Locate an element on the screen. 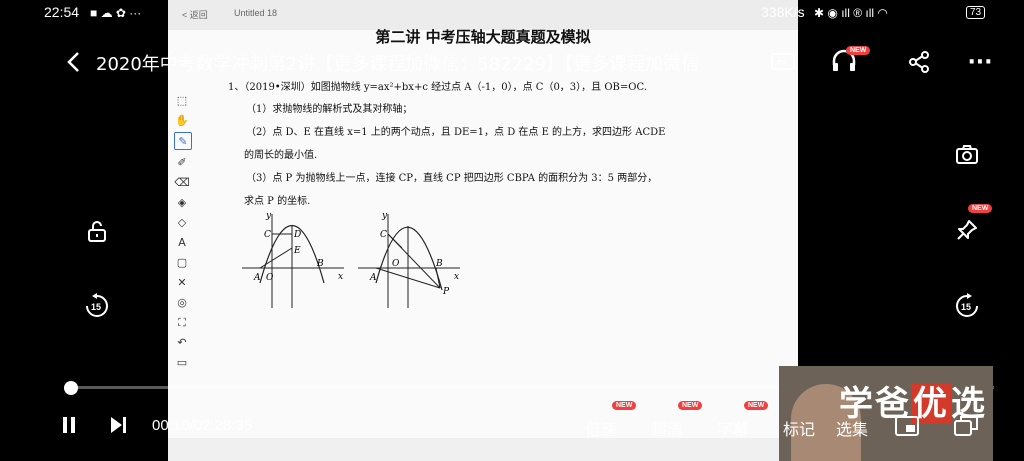  lecture-title: 第二讲 中考压轴大题真题及模拟 is located at coordinates (483, 37).